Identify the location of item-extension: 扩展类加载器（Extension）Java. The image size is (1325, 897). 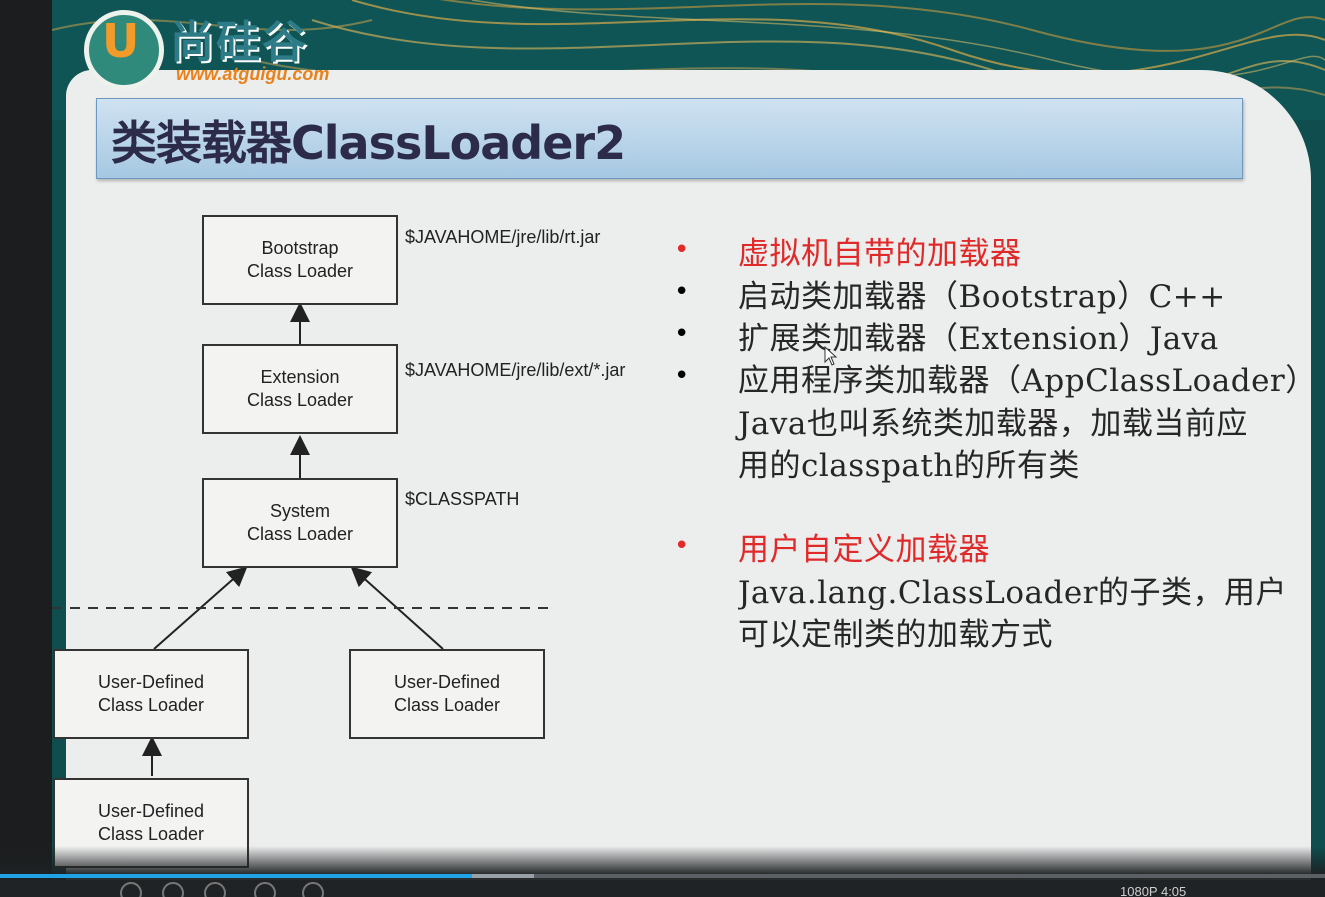
(978, 339).